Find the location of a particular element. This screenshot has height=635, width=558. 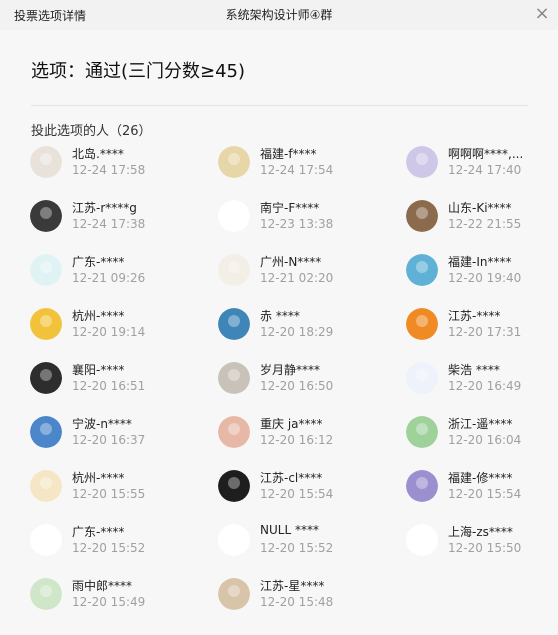

voter-item: 江苏-星**** 12-20 15:48 is located at coordinates (293, 594).